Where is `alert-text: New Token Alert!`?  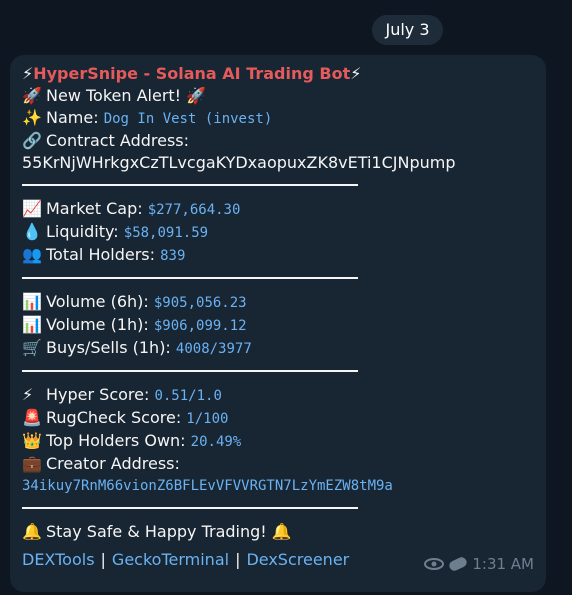 alert-text: New Token Alert! is located at coordinates (114, 95).